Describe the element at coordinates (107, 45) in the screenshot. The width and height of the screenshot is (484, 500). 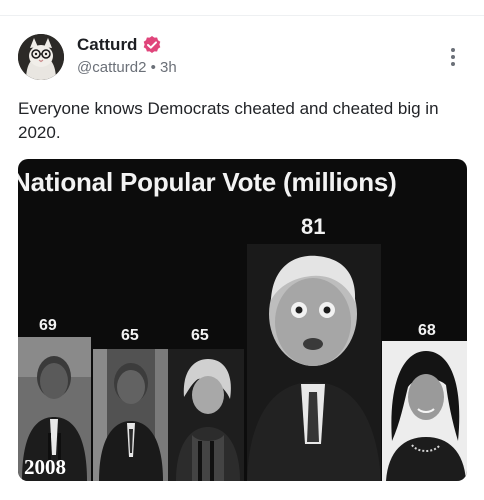
I see `author-name: Catturd` at that location.